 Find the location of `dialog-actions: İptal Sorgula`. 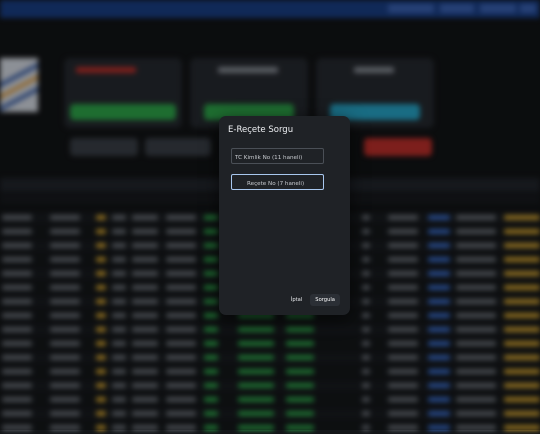

dialog-actions: İptal Sorgula is located at coordinates (313, 300).